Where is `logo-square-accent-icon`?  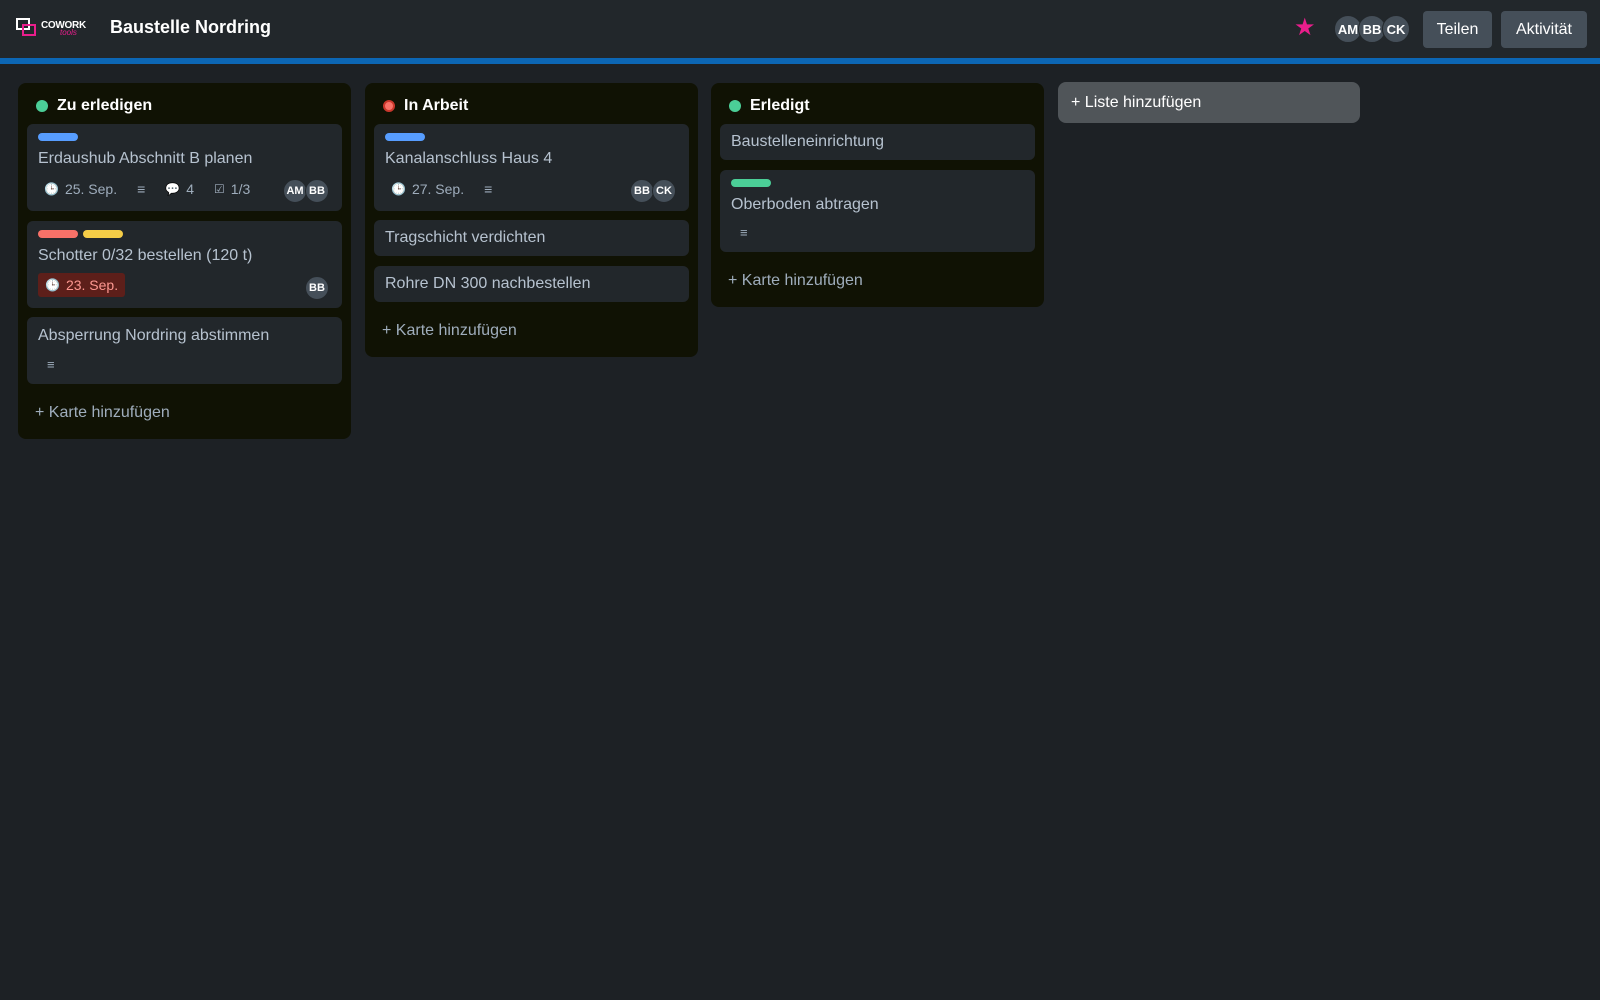 logo-square-accent-icon is located at coordinates (29, 30).